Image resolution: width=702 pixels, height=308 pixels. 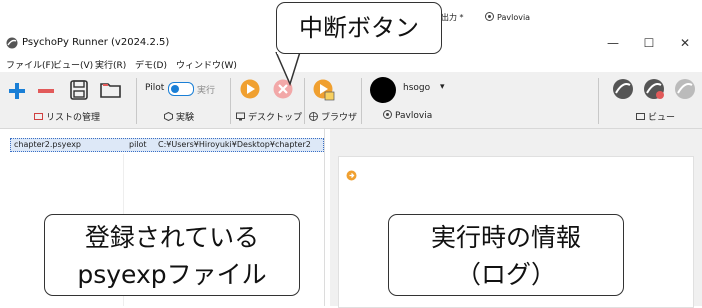 What do you see at coordinates (206, 91) in the screenshot?
I see `run-mode-label: 実行` at bounding box center [206, 91].